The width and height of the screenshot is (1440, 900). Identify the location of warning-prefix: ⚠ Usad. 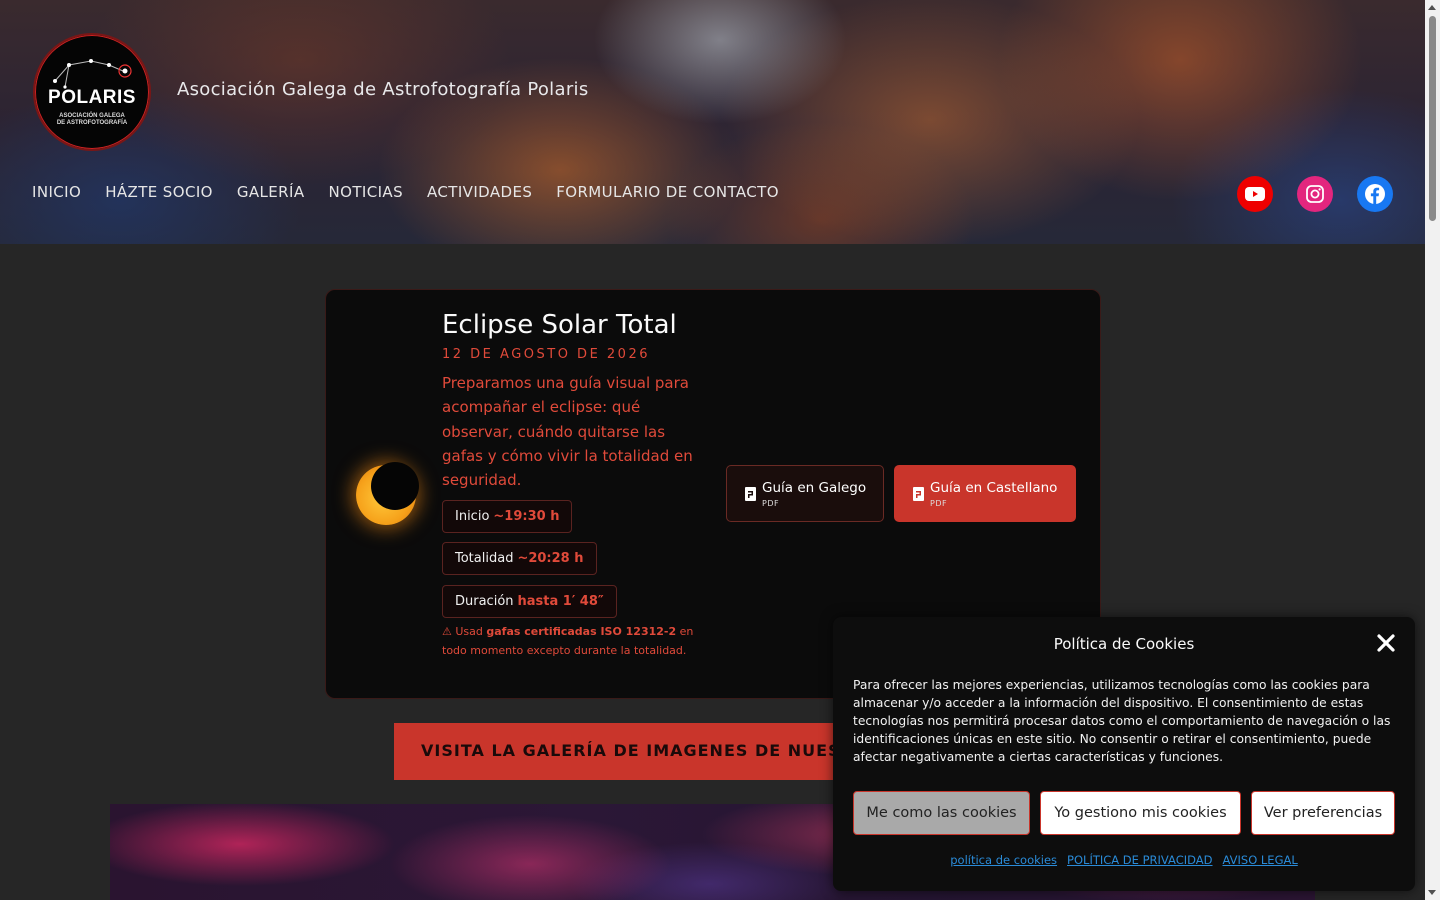
(464, 631).